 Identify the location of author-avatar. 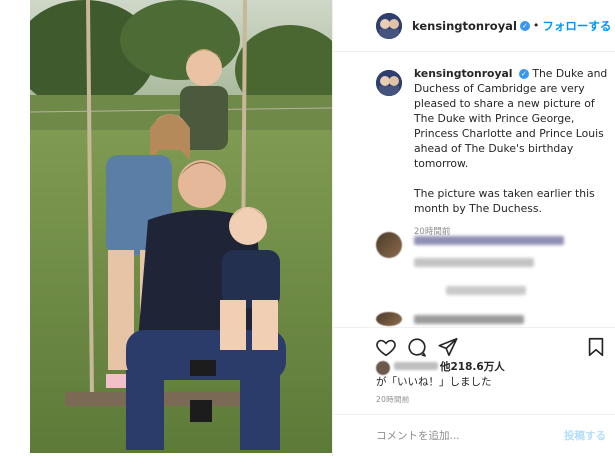
(389, 25).